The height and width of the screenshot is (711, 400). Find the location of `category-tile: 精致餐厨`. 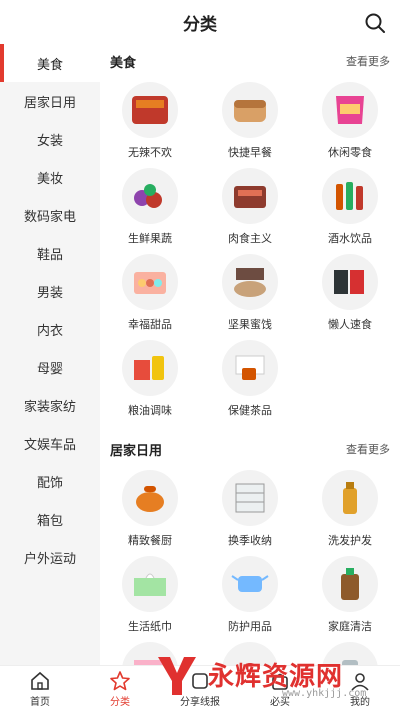

category-tile: 精致餐厨 is located at coordinates (150, 509).